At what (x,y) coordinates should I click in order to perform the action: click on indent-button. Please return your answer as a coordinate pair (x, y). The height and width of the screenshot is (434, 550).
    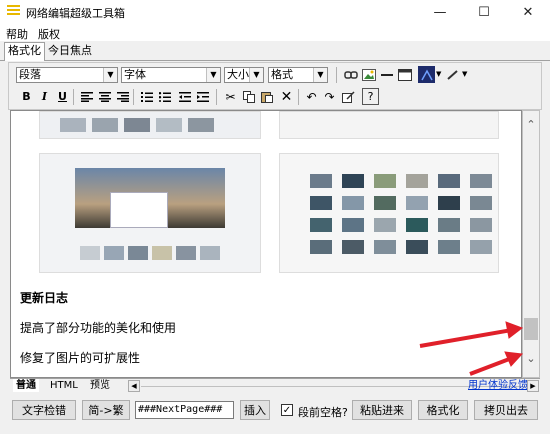
    Looking at the image, I should click on (202, 96).